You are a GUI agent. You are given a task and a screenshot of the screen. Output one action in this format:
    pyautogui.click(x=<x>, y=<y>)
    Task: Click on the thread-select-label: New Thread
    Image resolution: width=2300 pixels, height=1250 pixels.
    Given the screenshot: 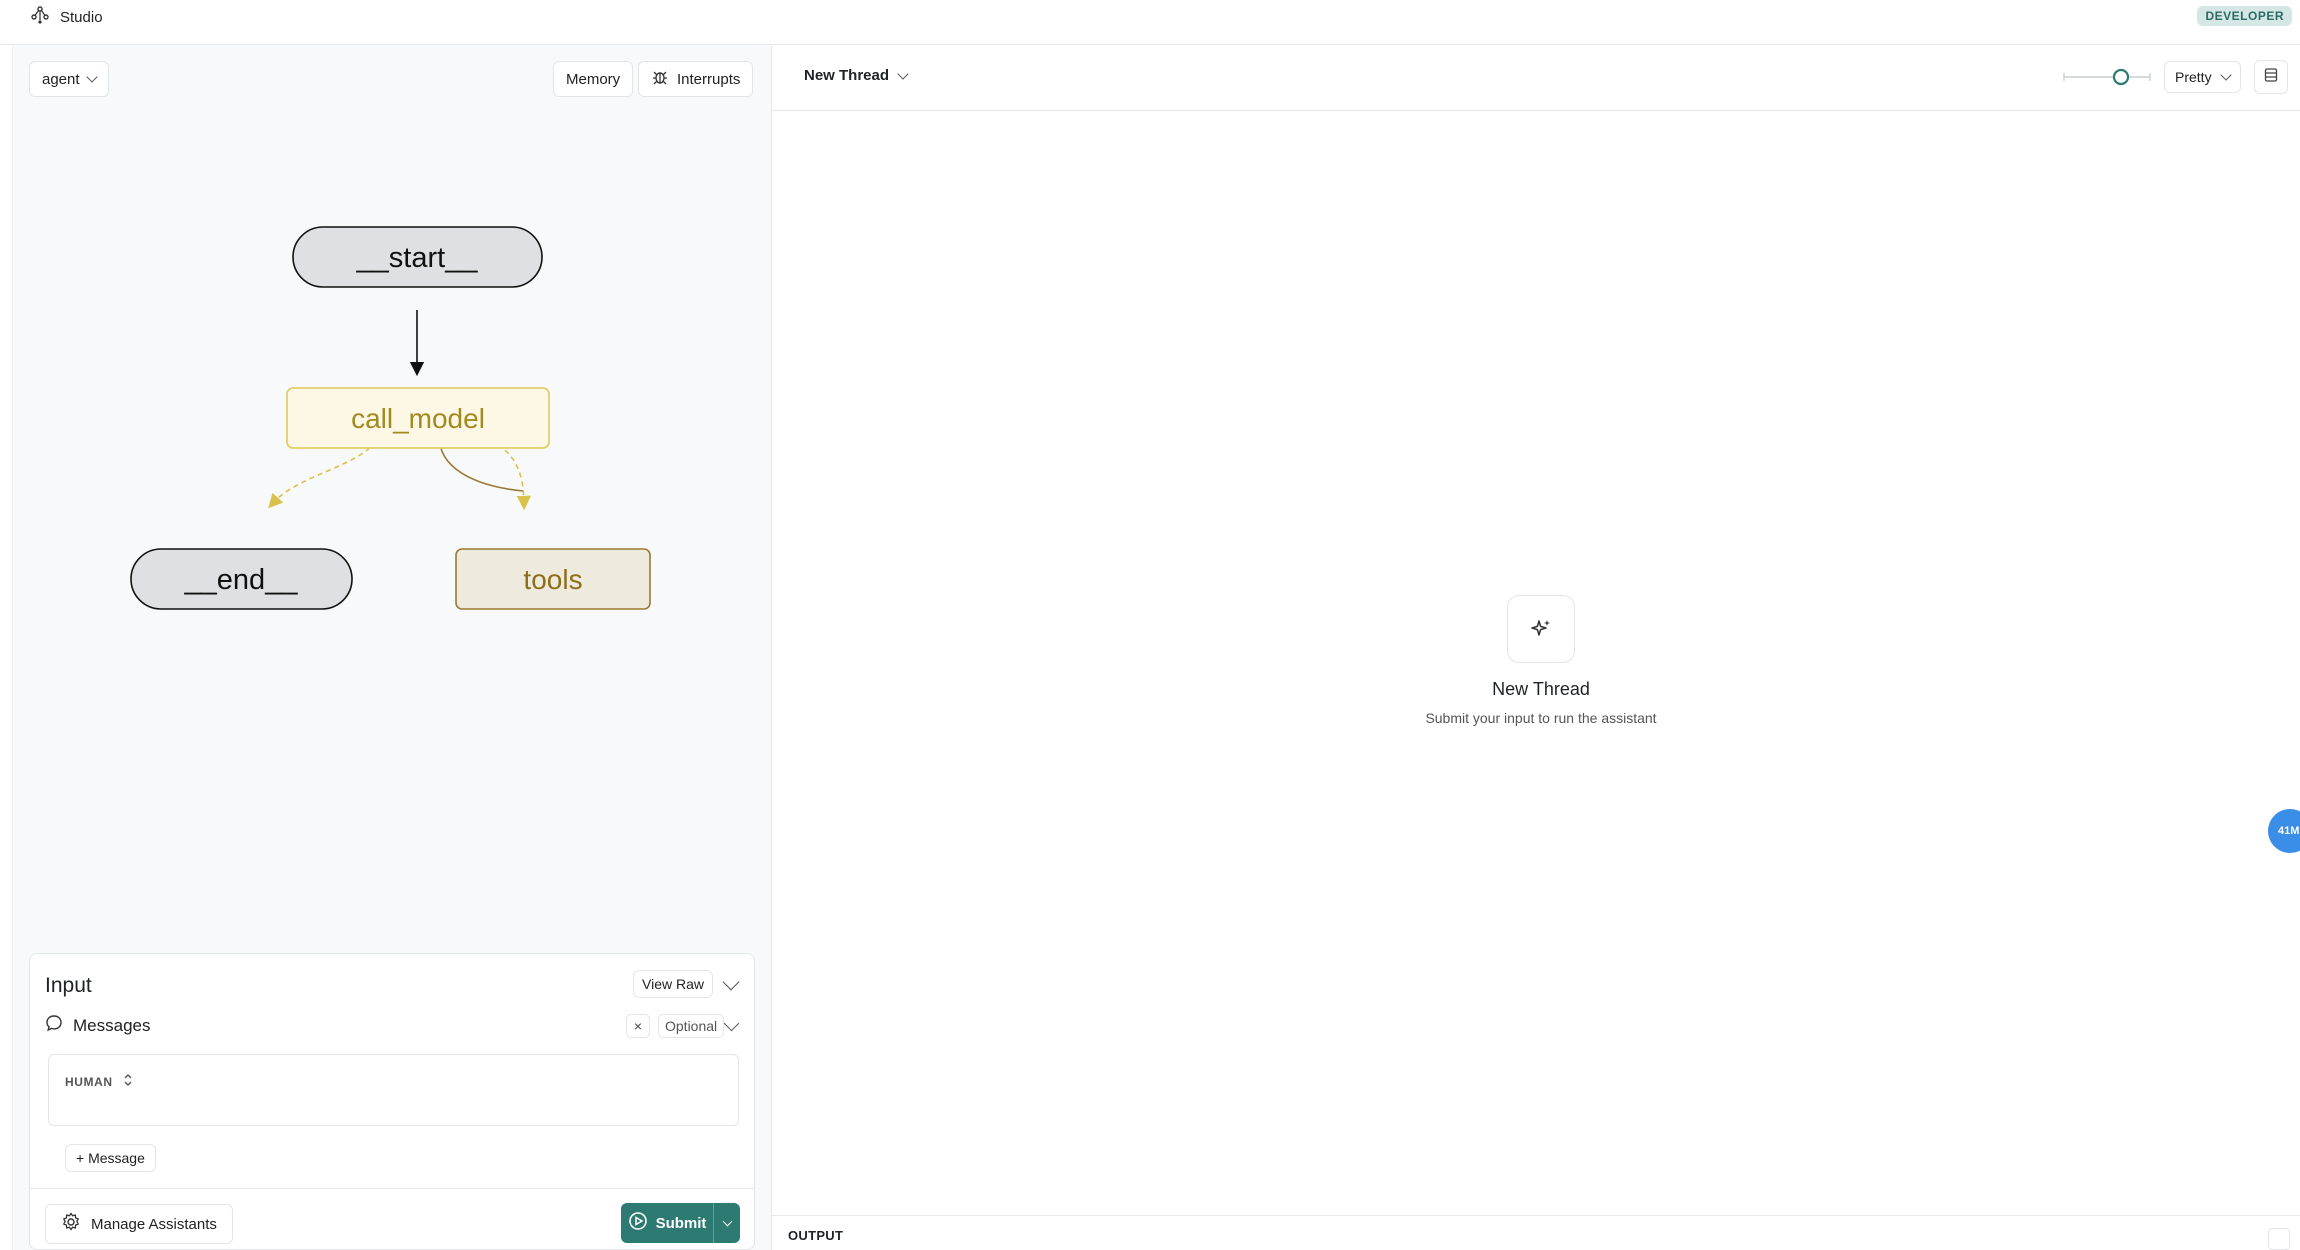 What is the action you would take?
    pyautogui.click(x=847, y=75)
    